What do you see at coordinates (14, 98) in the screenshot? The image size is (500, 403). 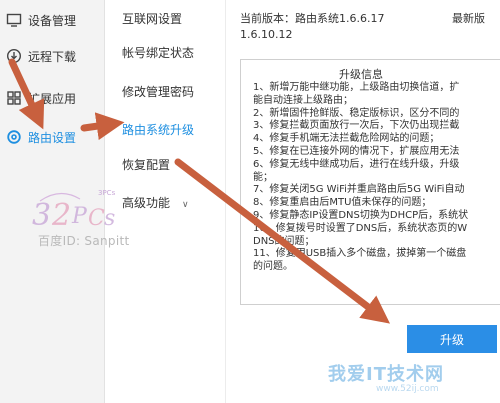 I see `grid-icon` at bounding box center [14, 98].